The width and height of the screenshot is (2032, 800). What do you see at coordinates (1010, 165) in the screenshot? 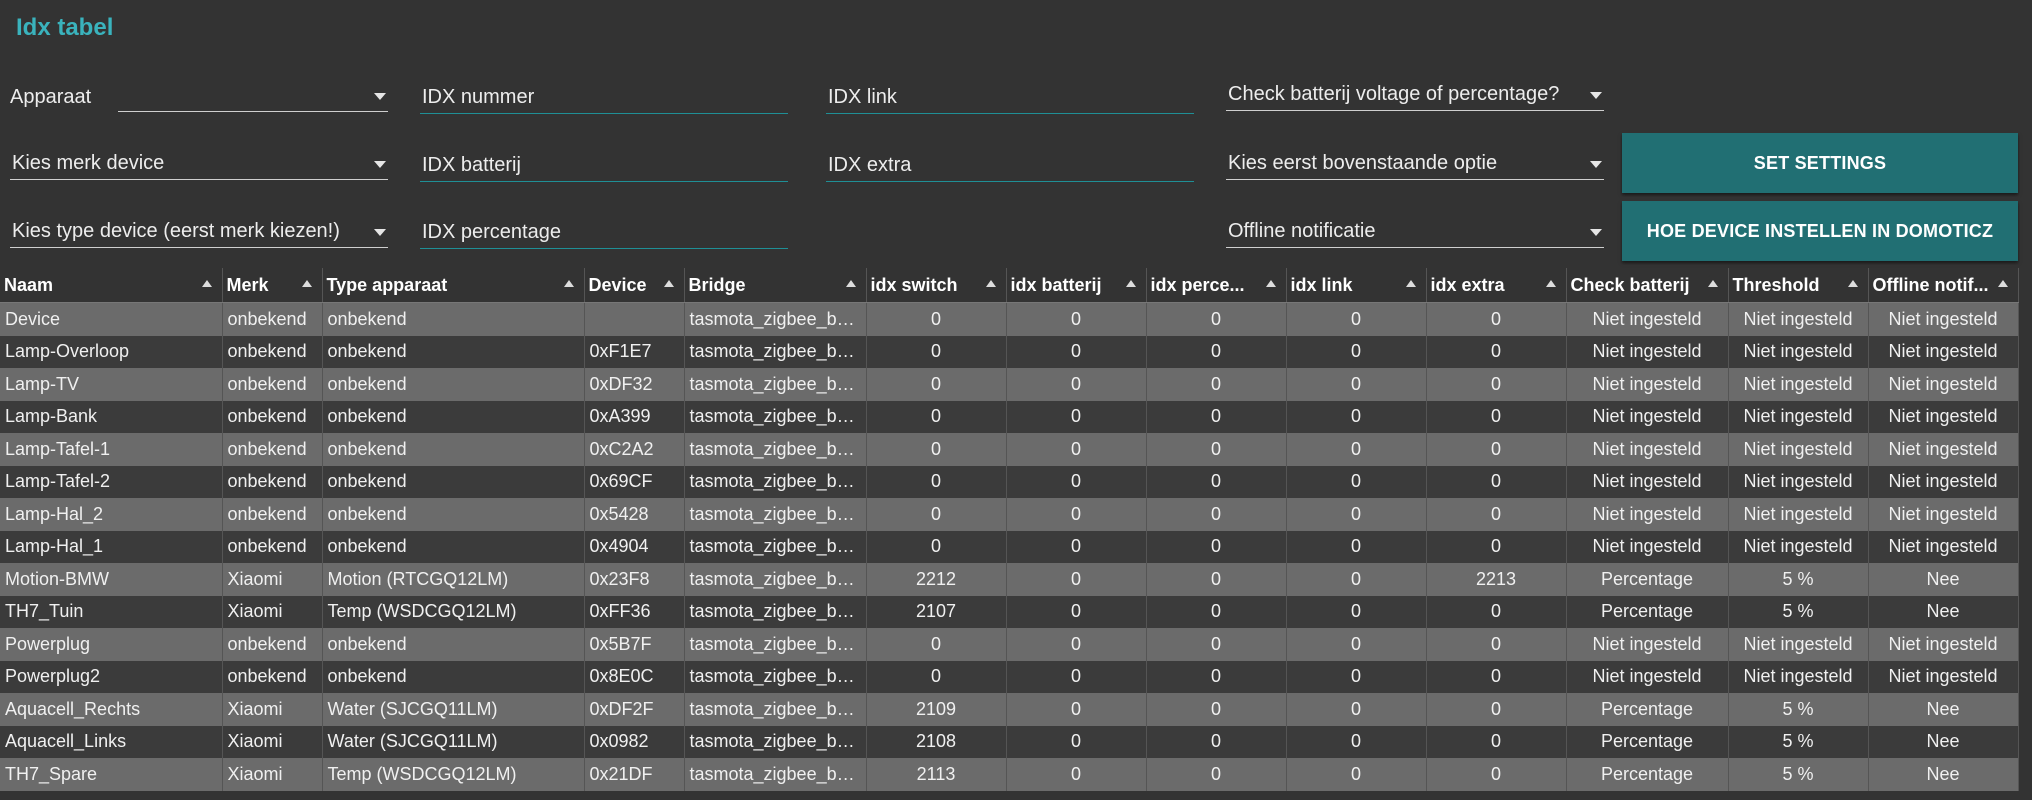
I see `idx-extra-input: IDX extra` at bounding box center [1010, 165].